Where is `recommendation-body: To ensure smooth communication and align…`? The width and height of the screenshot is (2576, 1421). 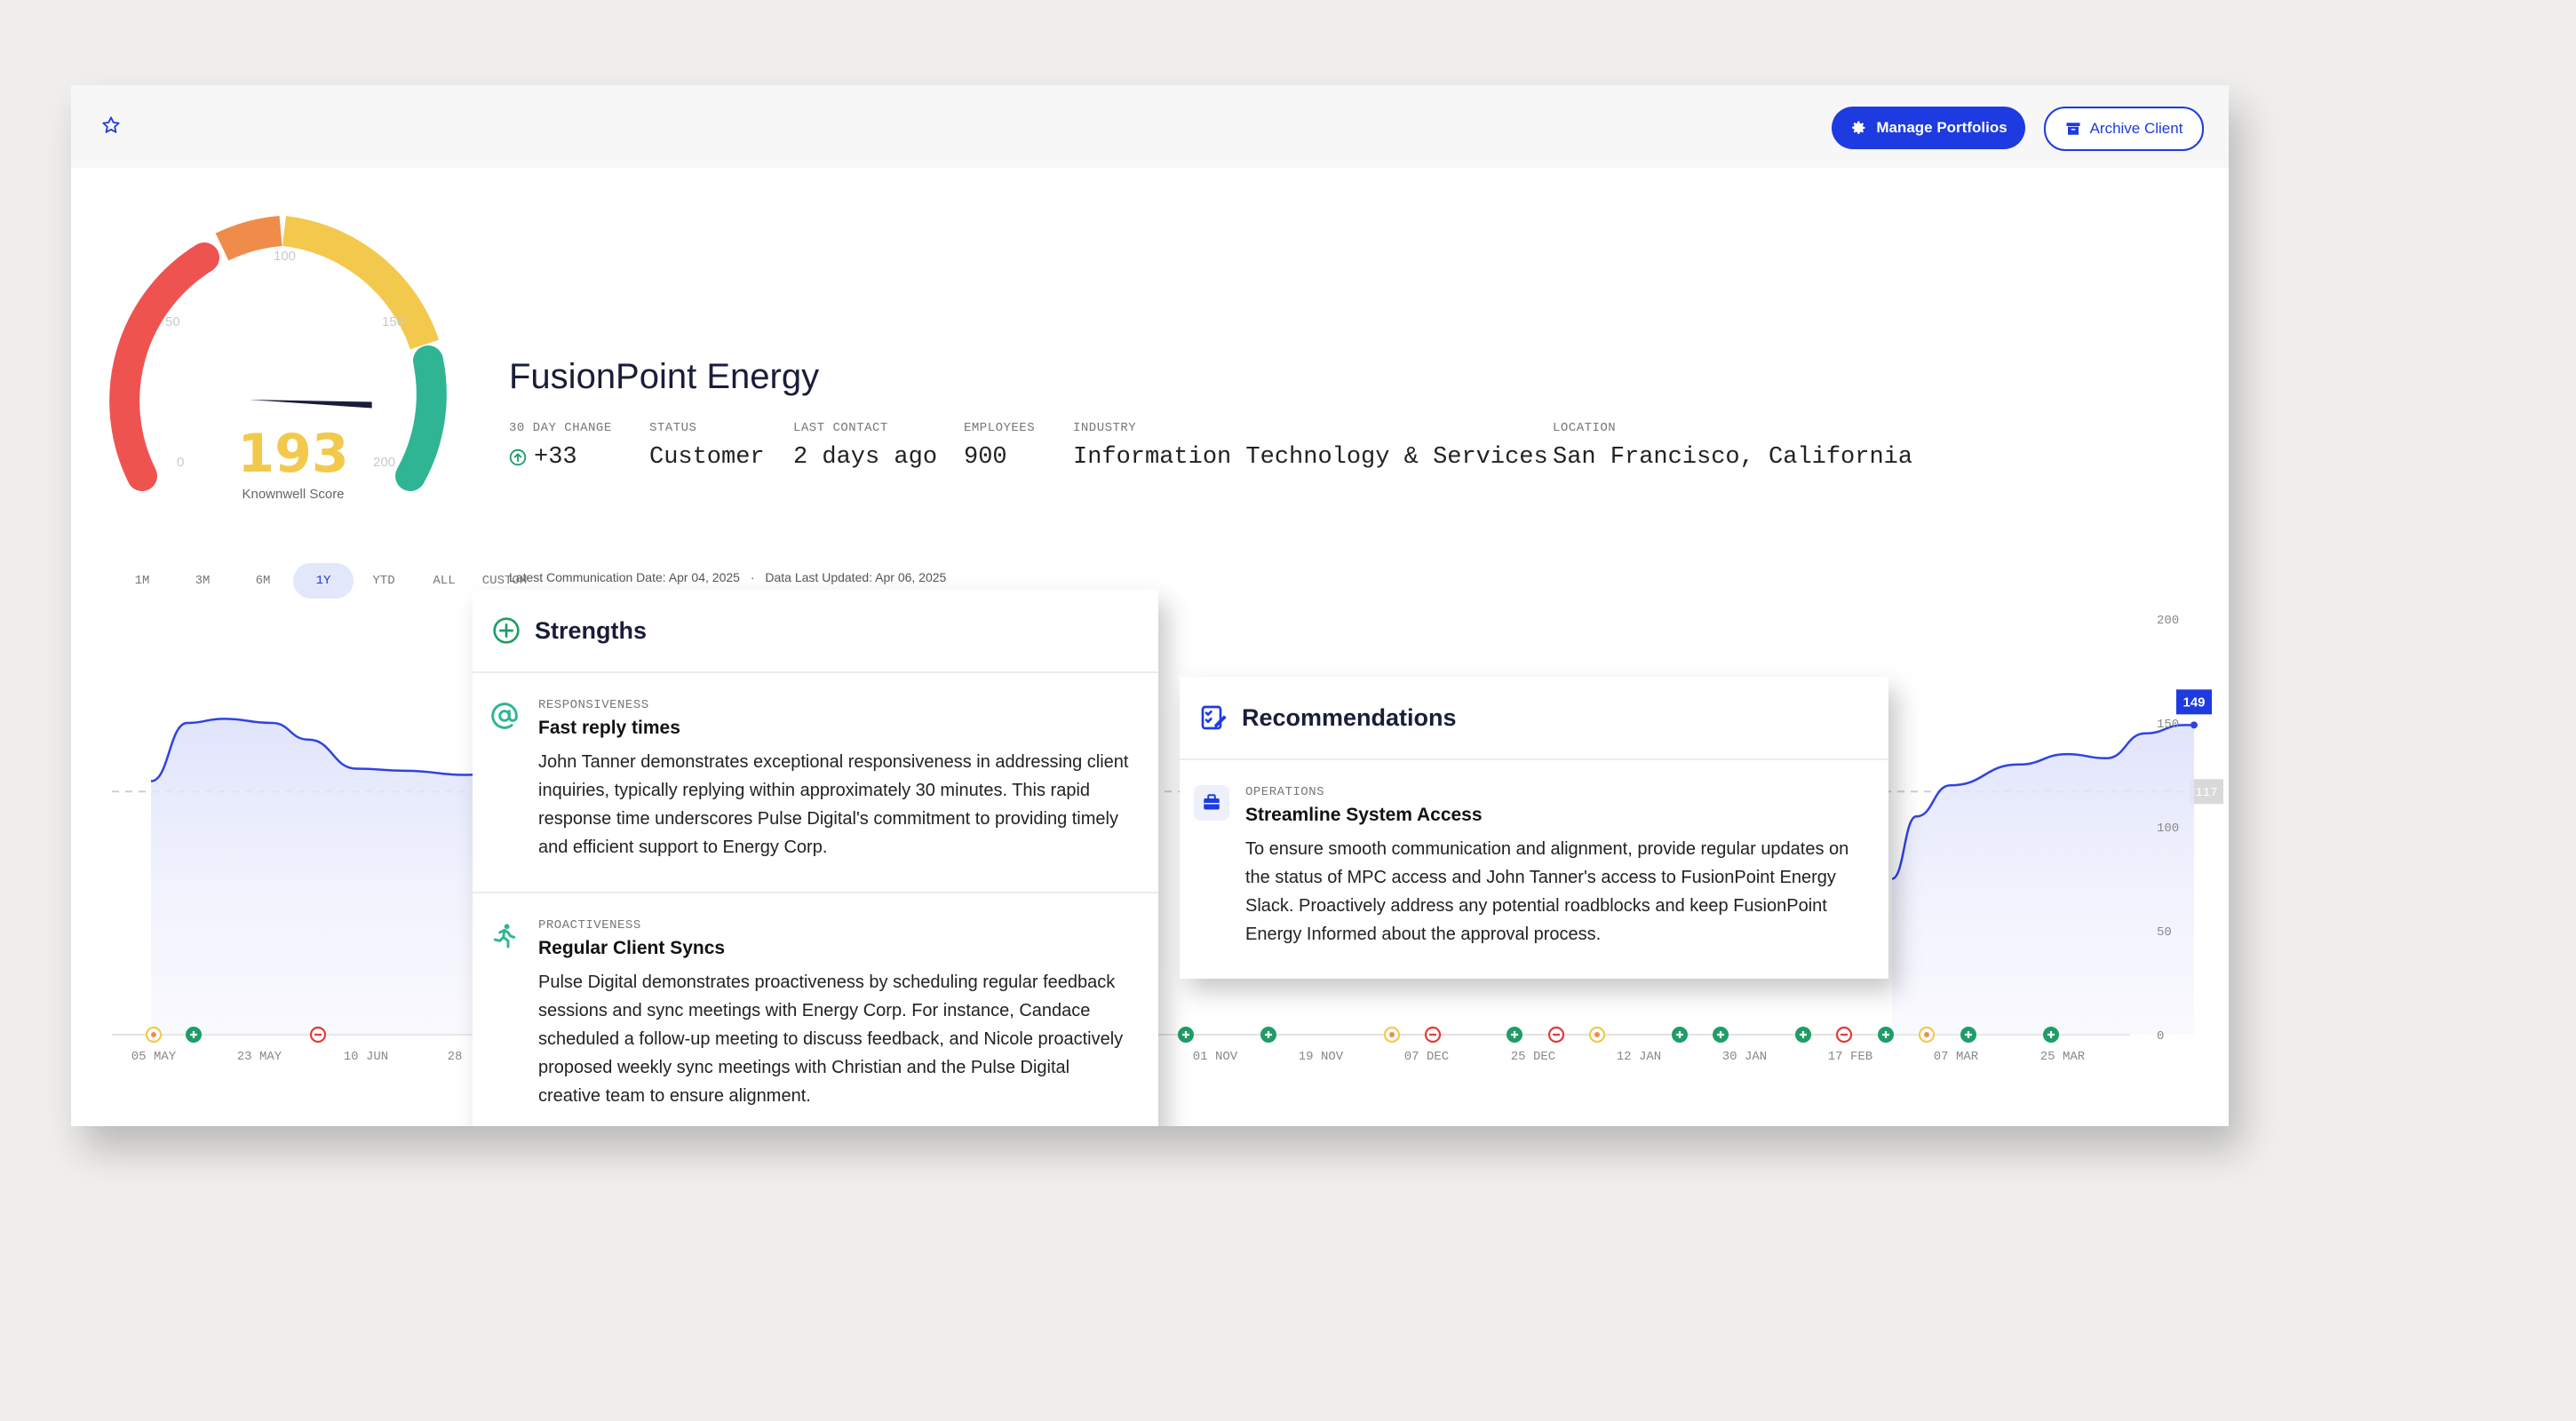 recommendation-body: To ensure smooth communication and align… is located at coordinates (1547, 891).